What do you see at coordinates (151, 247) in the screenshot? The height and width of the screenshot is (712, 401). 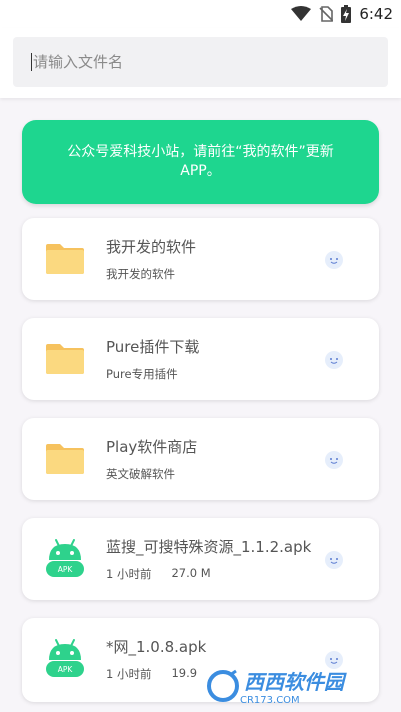 I see `item-title: 我开发的软件` at bounding box center [151, 247].